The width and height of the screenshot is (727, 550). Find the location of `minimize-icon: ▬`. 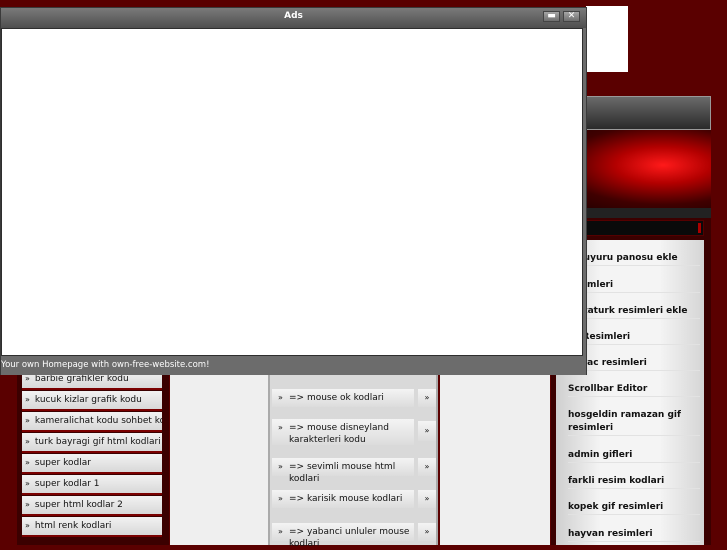

minimize-icon: ▬ is located at coordinates (551, 16).